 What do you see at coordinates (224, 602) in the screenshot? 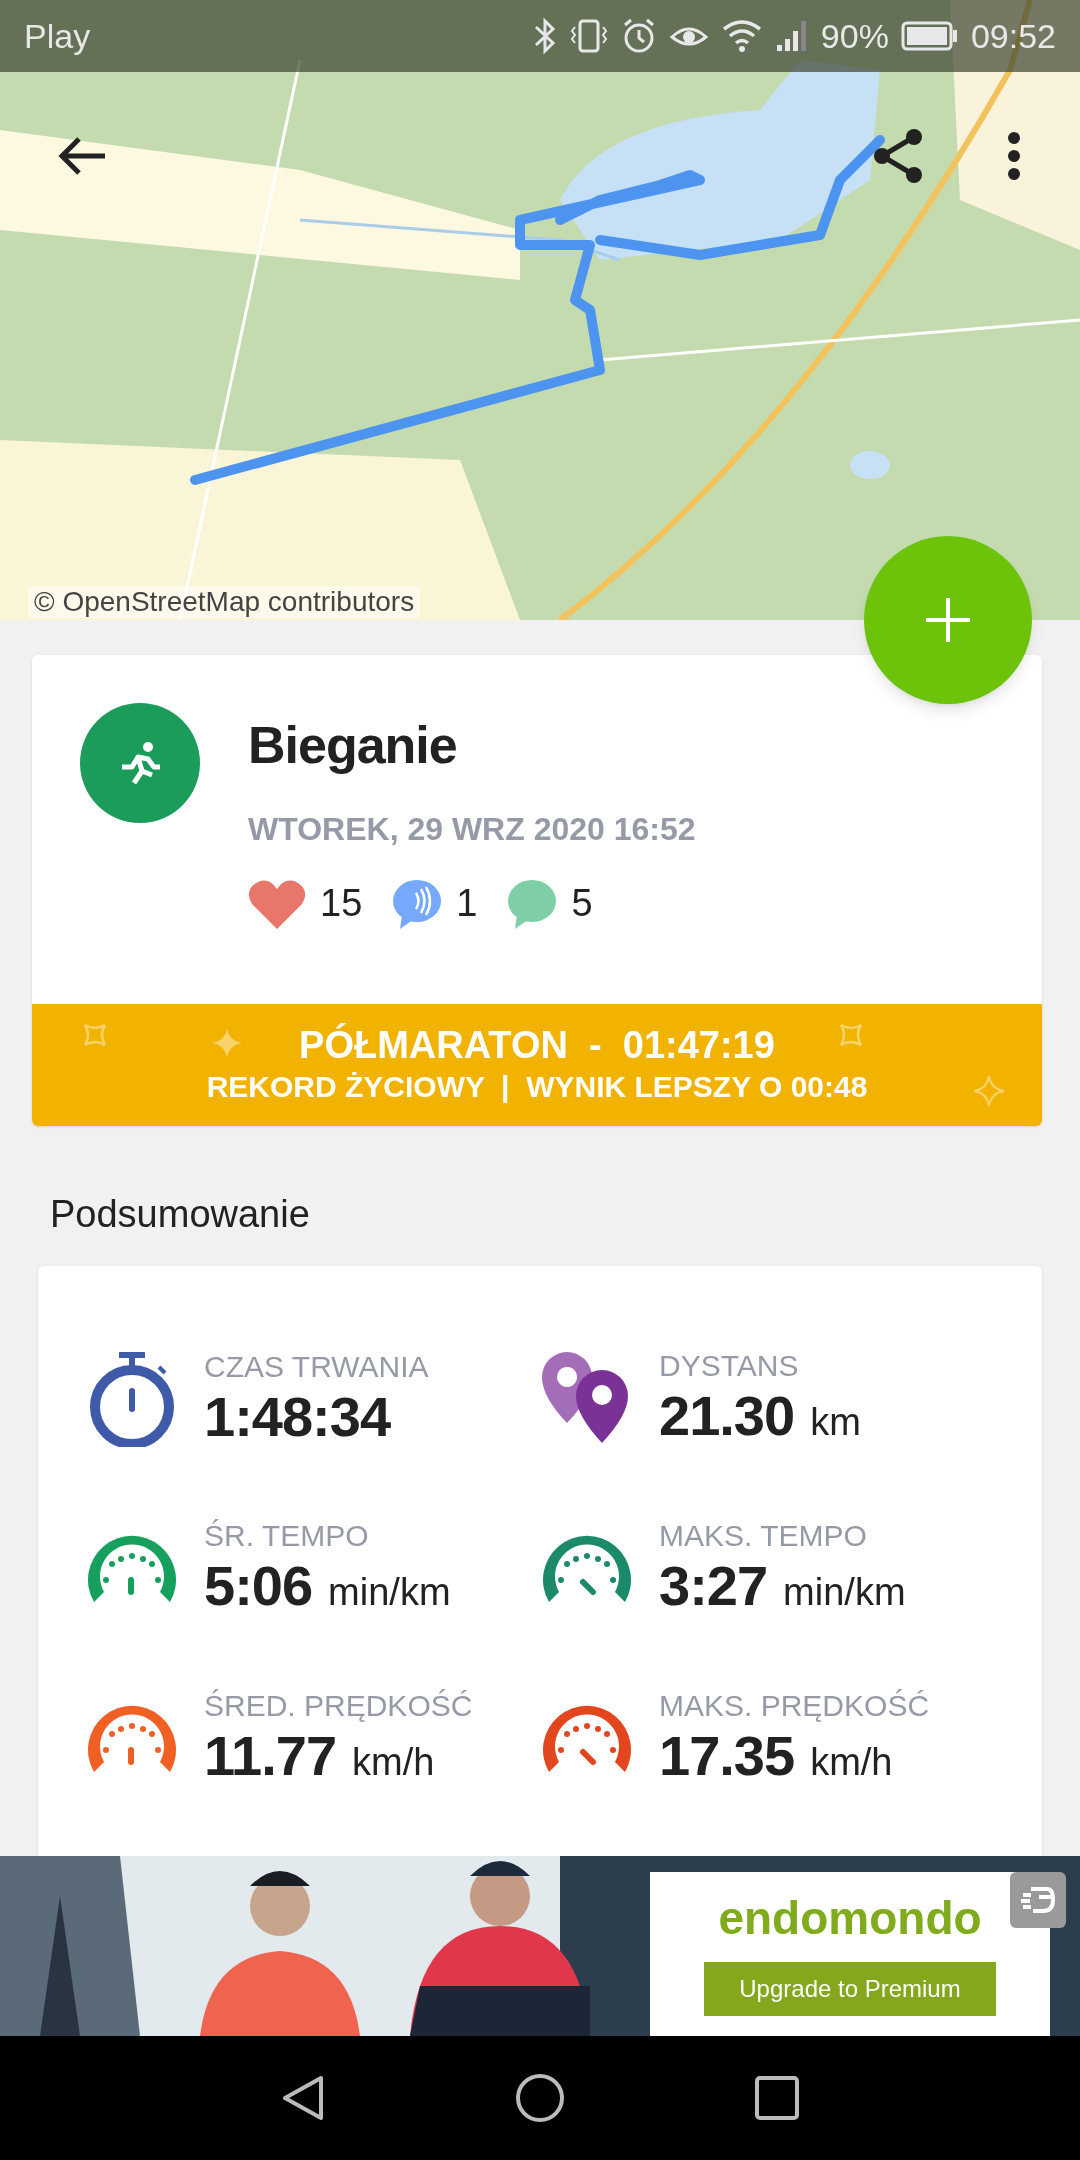
I see `map-attribution: © OpenStreetMap contributors` at bounding box center [224, 602].